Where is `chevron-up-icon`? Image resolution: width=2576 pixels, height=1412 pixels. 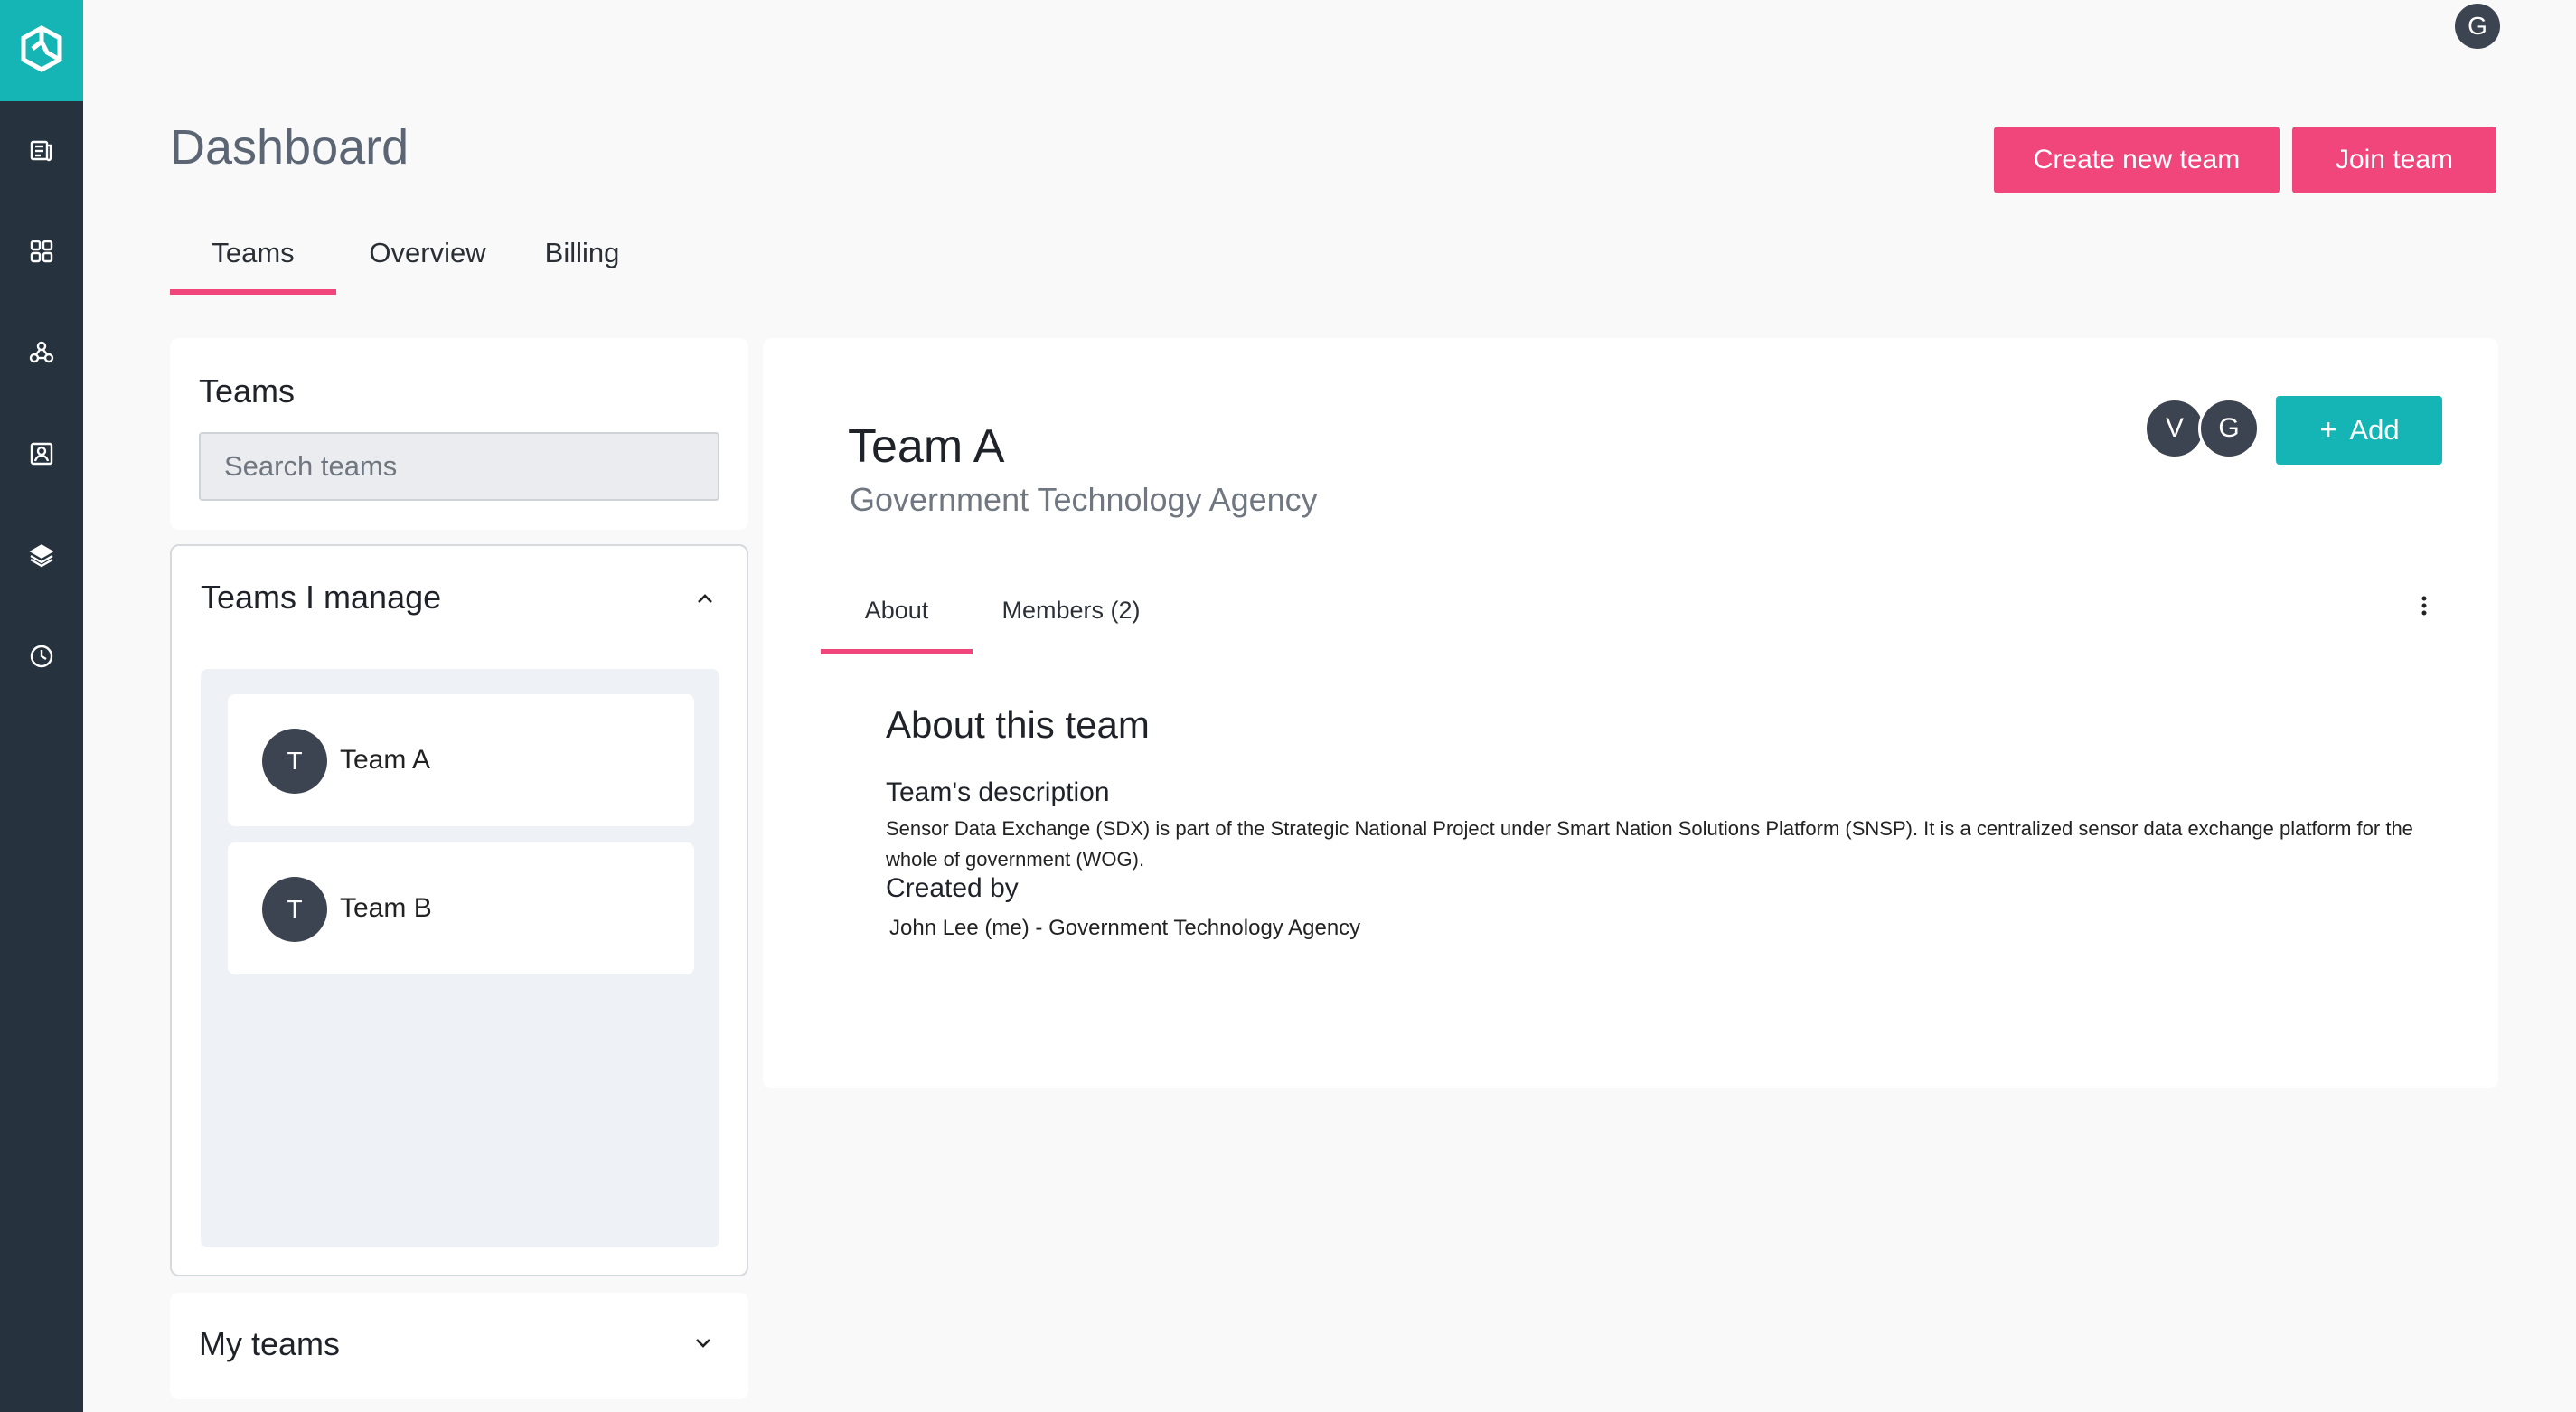 chevron-up-icon is located at coordinates (705, 600).